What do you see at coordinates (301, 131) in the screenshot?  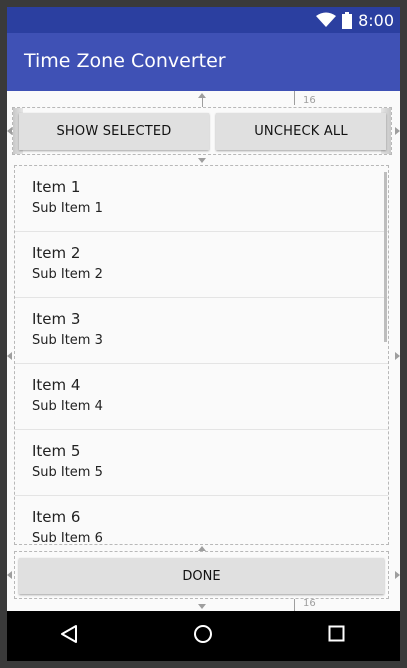 I see `uncheck-all-button: UNCHECK ALL` at bounding box center [301, 131].